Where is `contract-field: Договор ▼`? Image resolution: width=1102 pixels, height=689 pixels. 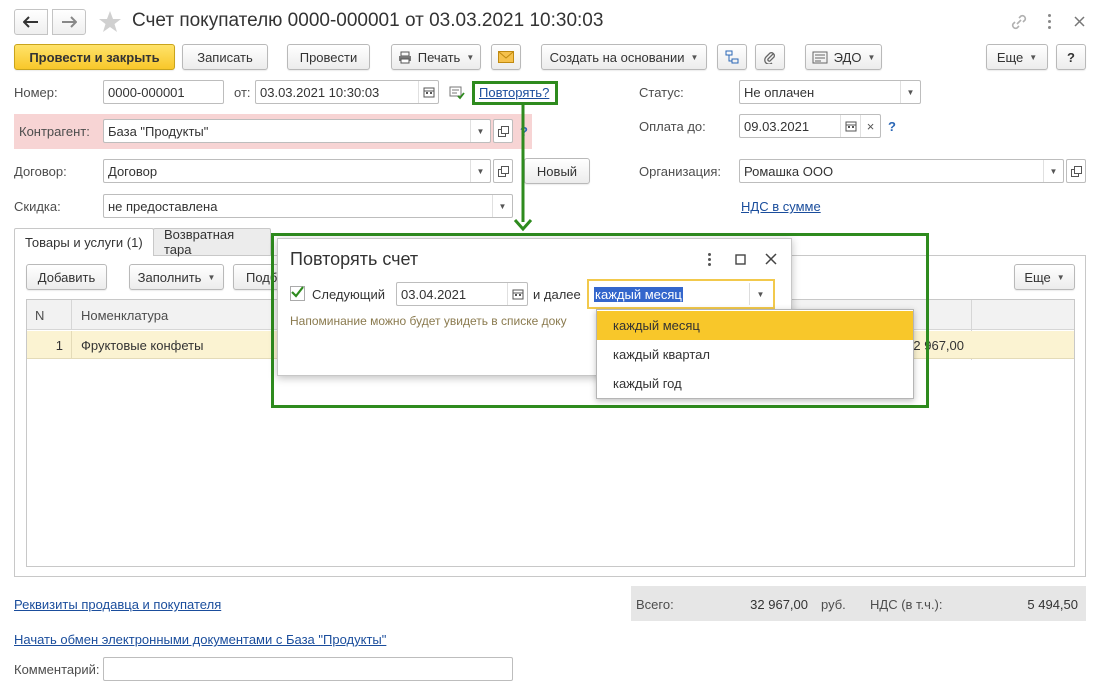
contract-field: Договор ▼ is located at coordinates (297, 171).